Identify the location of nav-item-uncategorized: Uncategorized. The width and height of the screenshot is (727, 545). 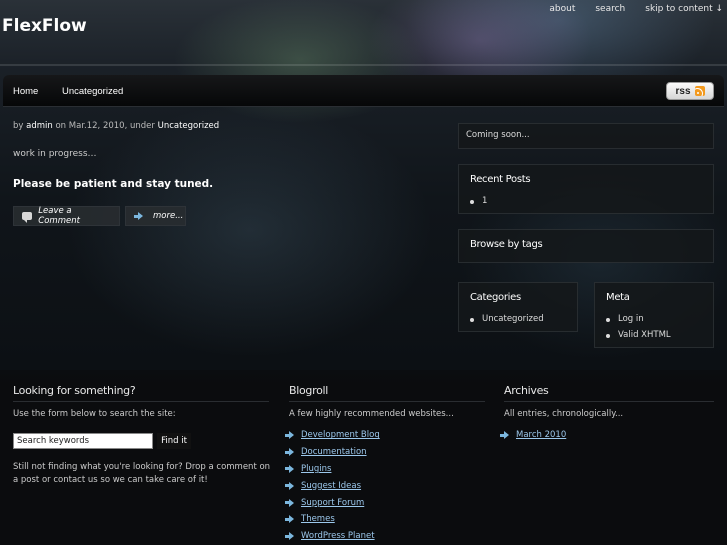
(92, 91).